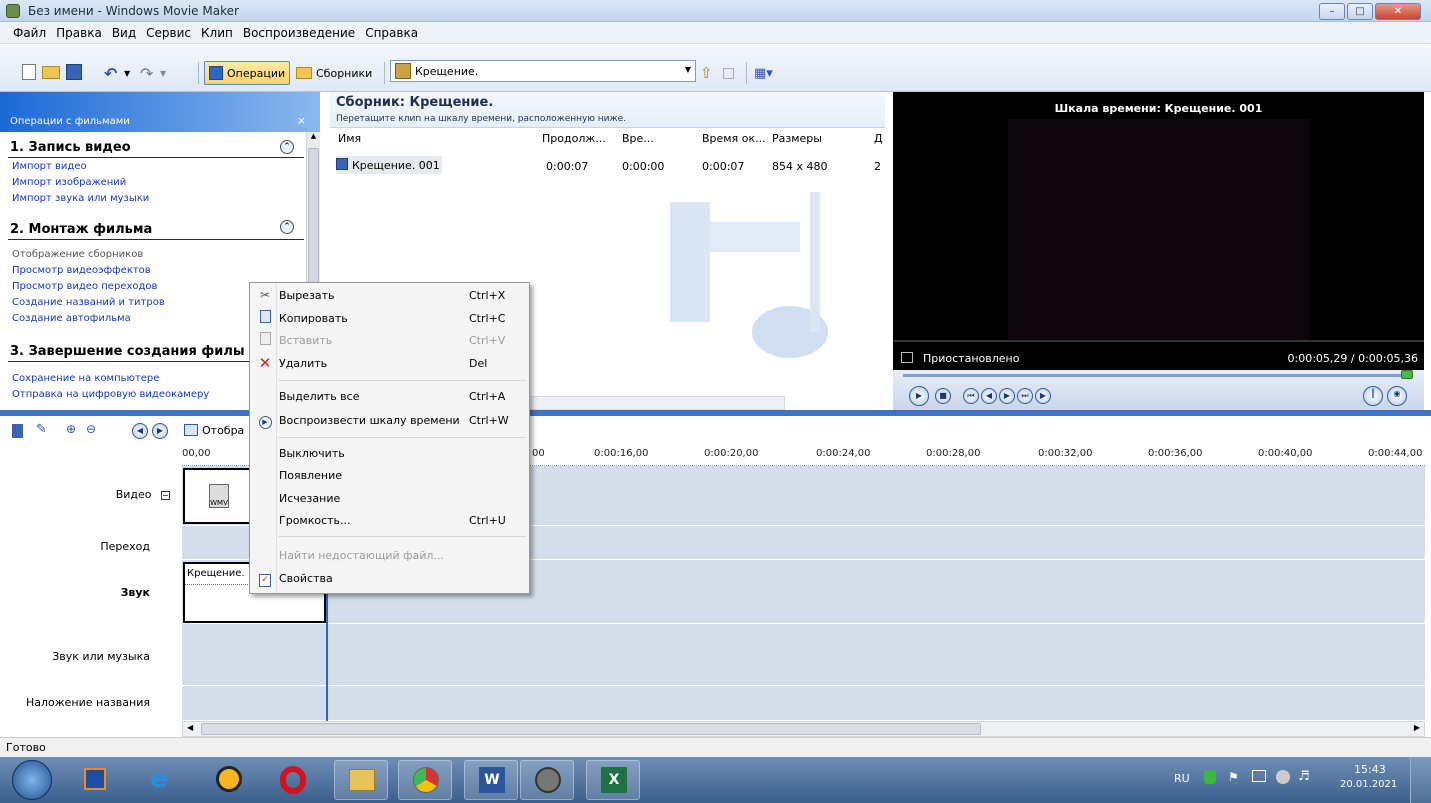 The image size is (1431, 803). What do you see at coordinates (17, 431) in the screenshot?
I see `storyboard-toggle-icon` at bounding box center [17, 431].